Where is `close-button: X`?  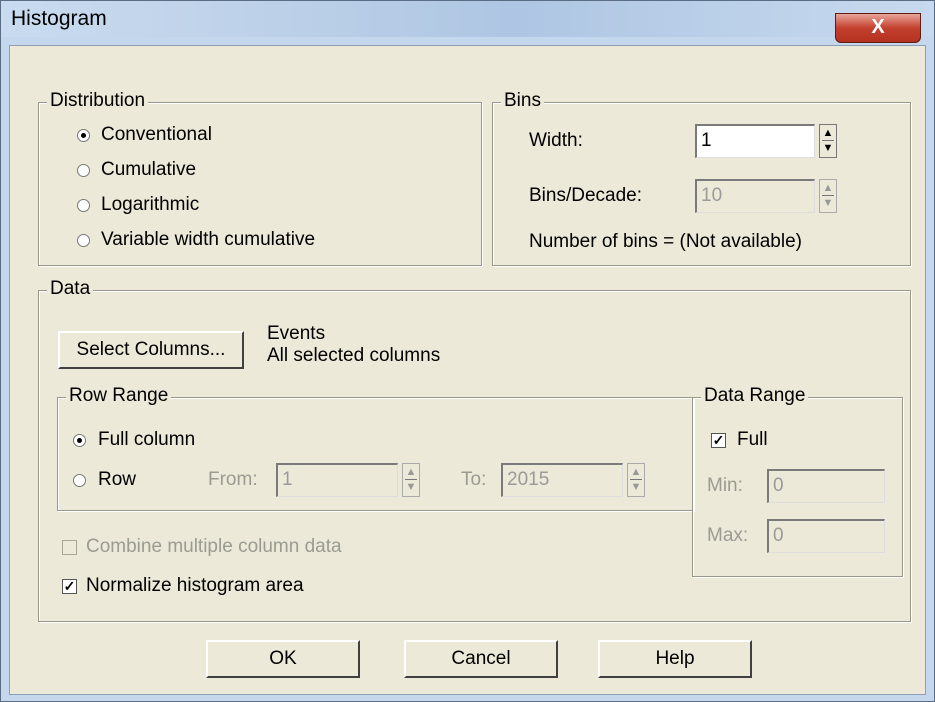
close-button: X is located at coordinates (878, 28).